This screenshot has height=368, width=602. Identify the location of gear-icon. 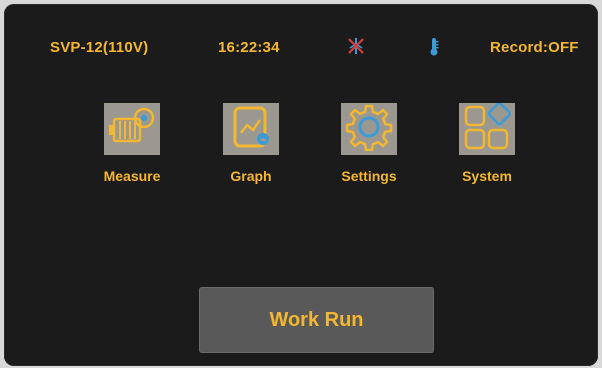
(369, 129).